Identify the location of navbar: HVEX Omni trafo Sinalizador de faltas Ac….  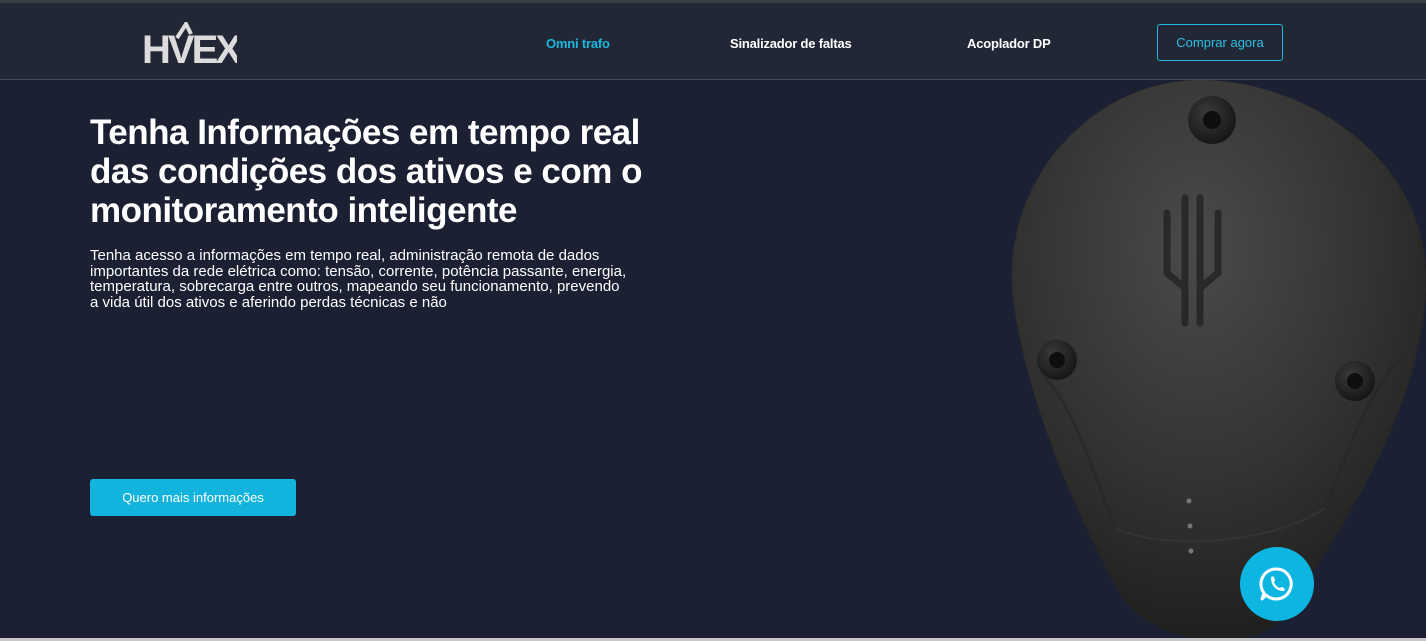
(713, 41).